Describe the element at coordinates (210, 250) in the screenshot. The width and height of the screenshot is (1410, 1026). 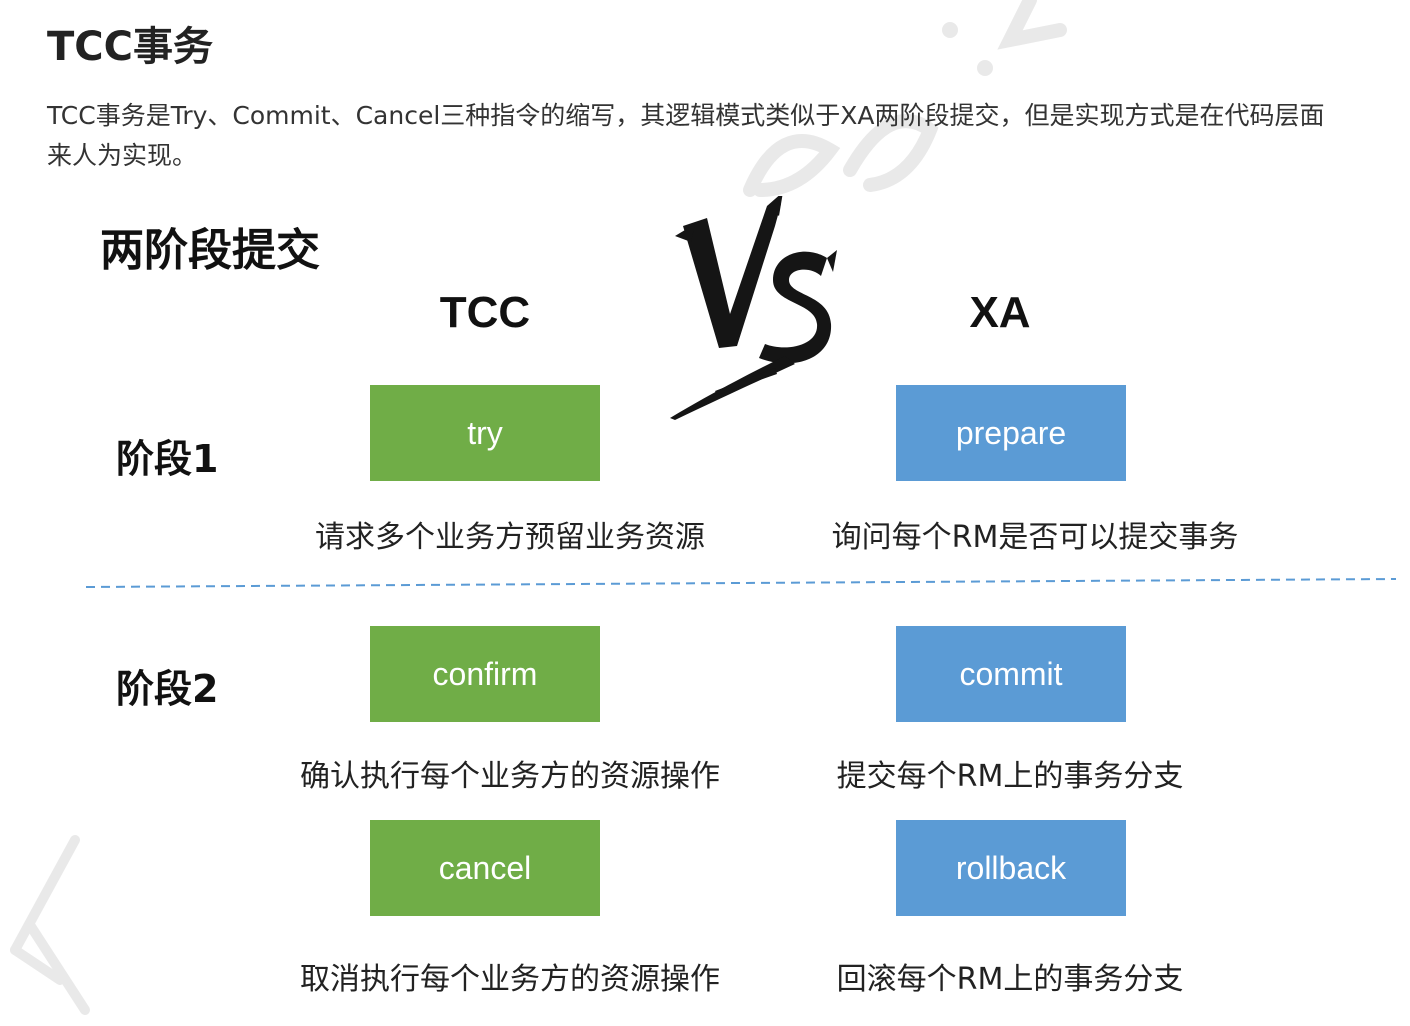
I see `diagram-title: 两阶段提交` at that location.